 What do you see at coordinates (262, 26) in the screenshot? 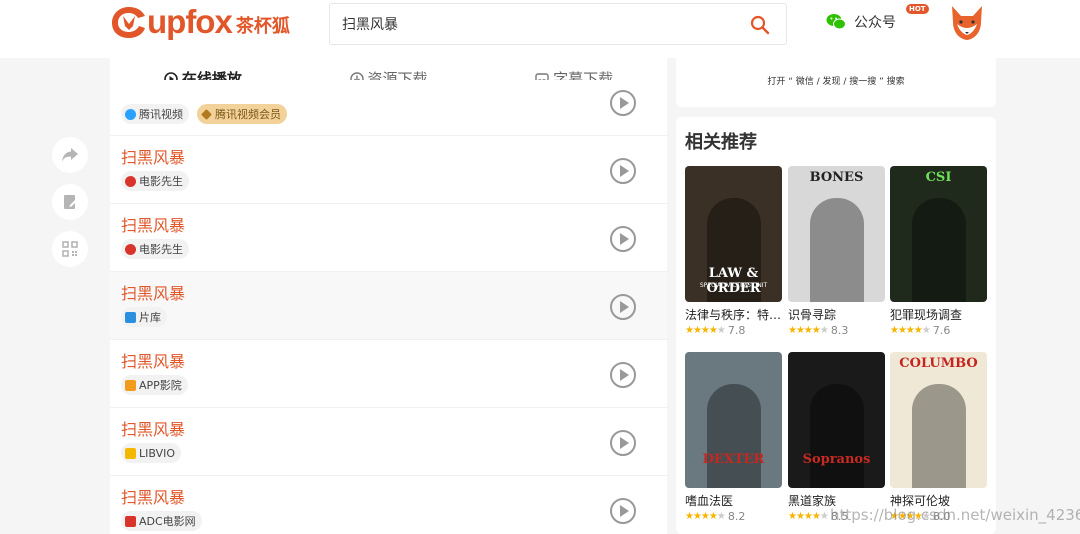
I see `logo-cn-text: 茶杯狐` at bounding box center [262, 26].